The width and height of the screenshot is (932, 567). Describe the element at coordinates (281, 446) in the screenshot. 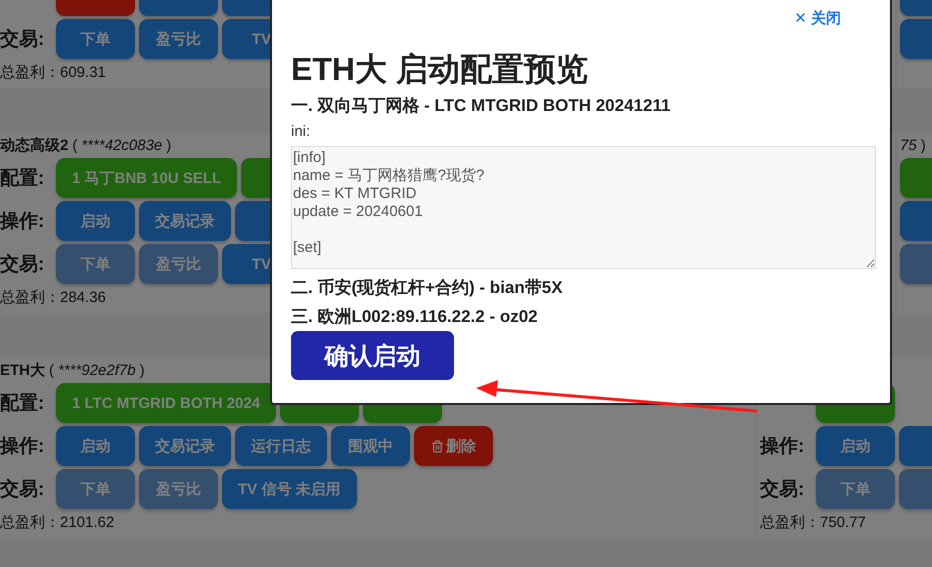

I see `action-button: 运行日志` at that location.